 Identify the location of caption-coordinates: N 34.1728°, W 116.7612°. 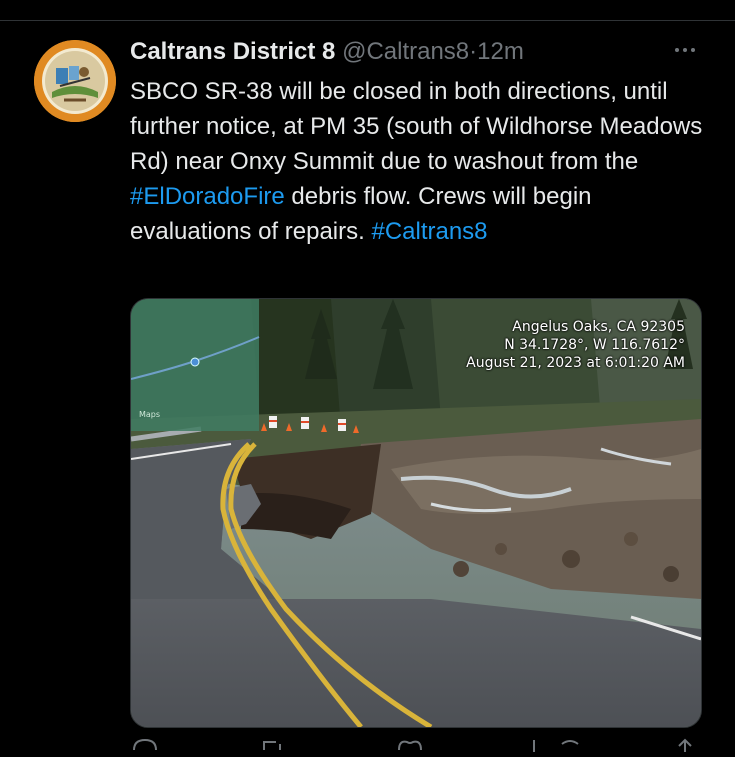
(594, 345).